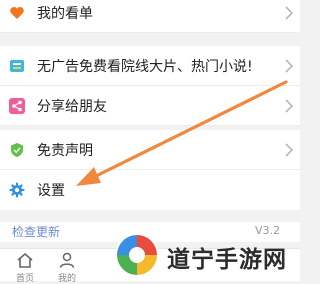 The width and height of the screenshot is (320, 284). I want to click on tab-home: 首页, so click(25, 266).